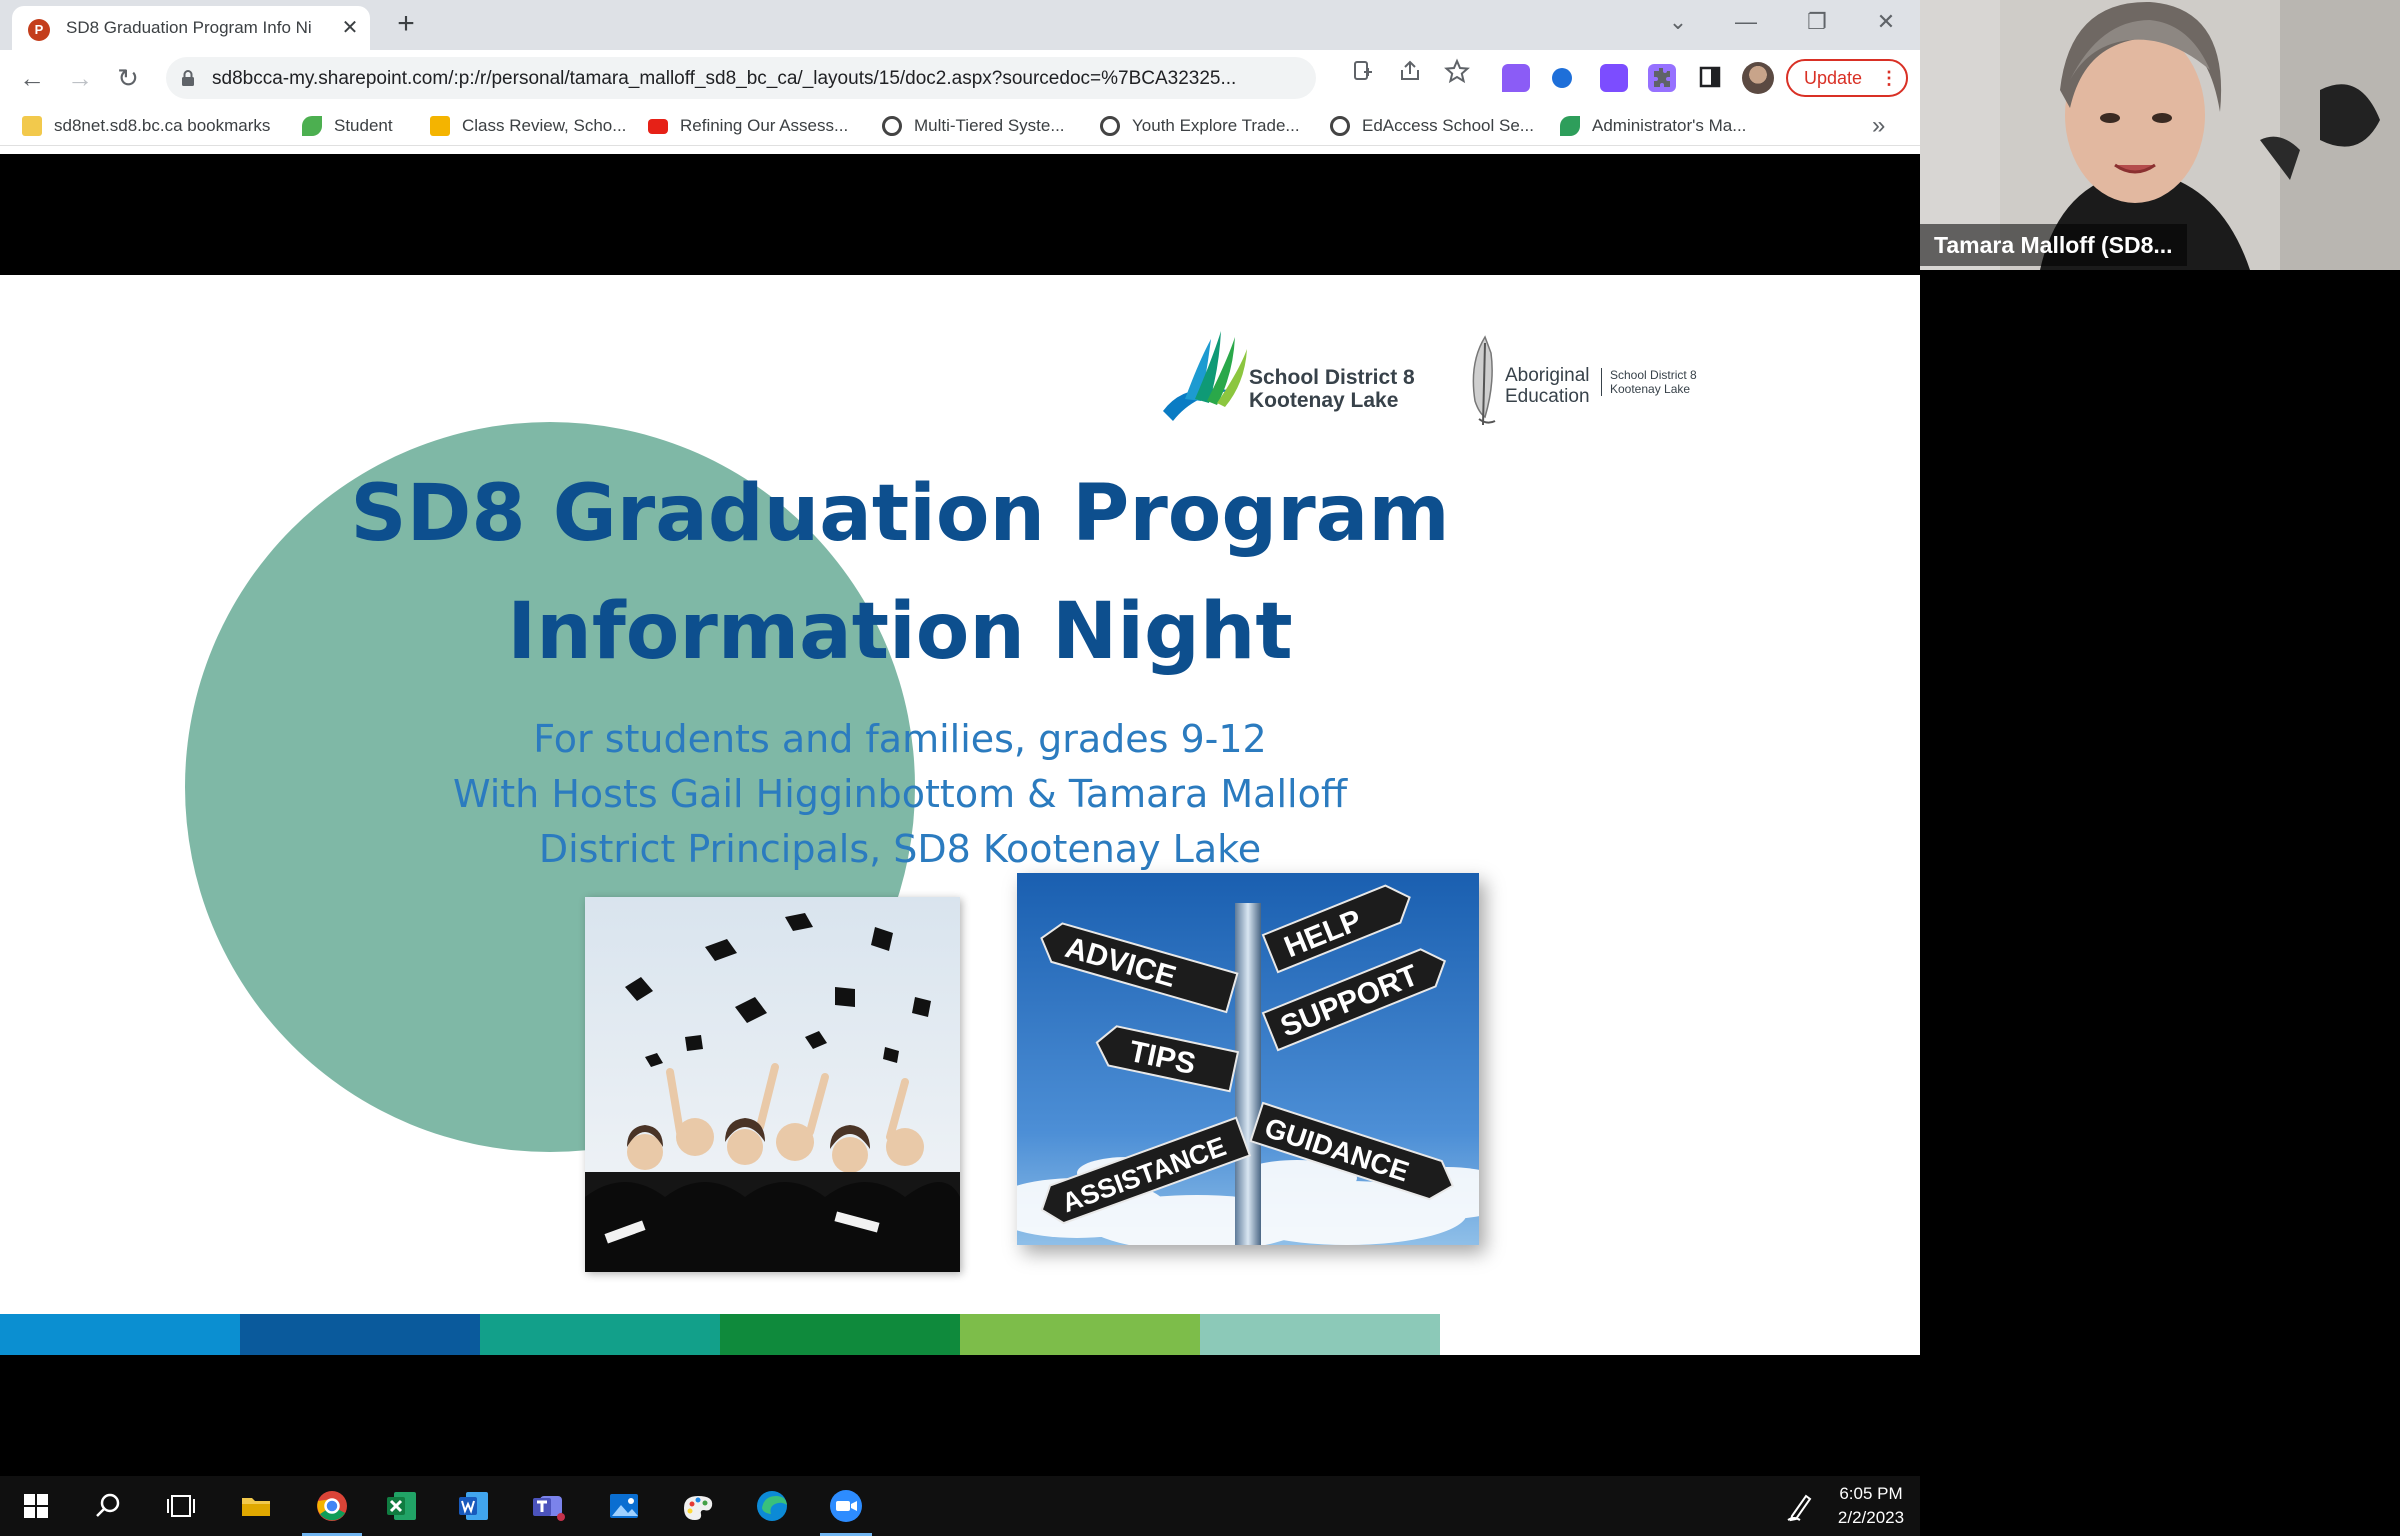 The width and height of the screenshot is (2400, 1536). What do you see at coordinates (900, 849) in the screenshot?
I see `subtitle-line3: District Principals, SD8 Kootenay Lake` at bounding box center [900, 849].